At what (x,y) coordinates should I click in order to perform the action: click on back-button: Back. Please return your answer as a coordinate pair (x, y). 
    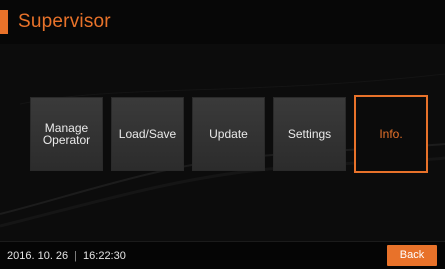
    Looking at the image, I should click on (412, 255).